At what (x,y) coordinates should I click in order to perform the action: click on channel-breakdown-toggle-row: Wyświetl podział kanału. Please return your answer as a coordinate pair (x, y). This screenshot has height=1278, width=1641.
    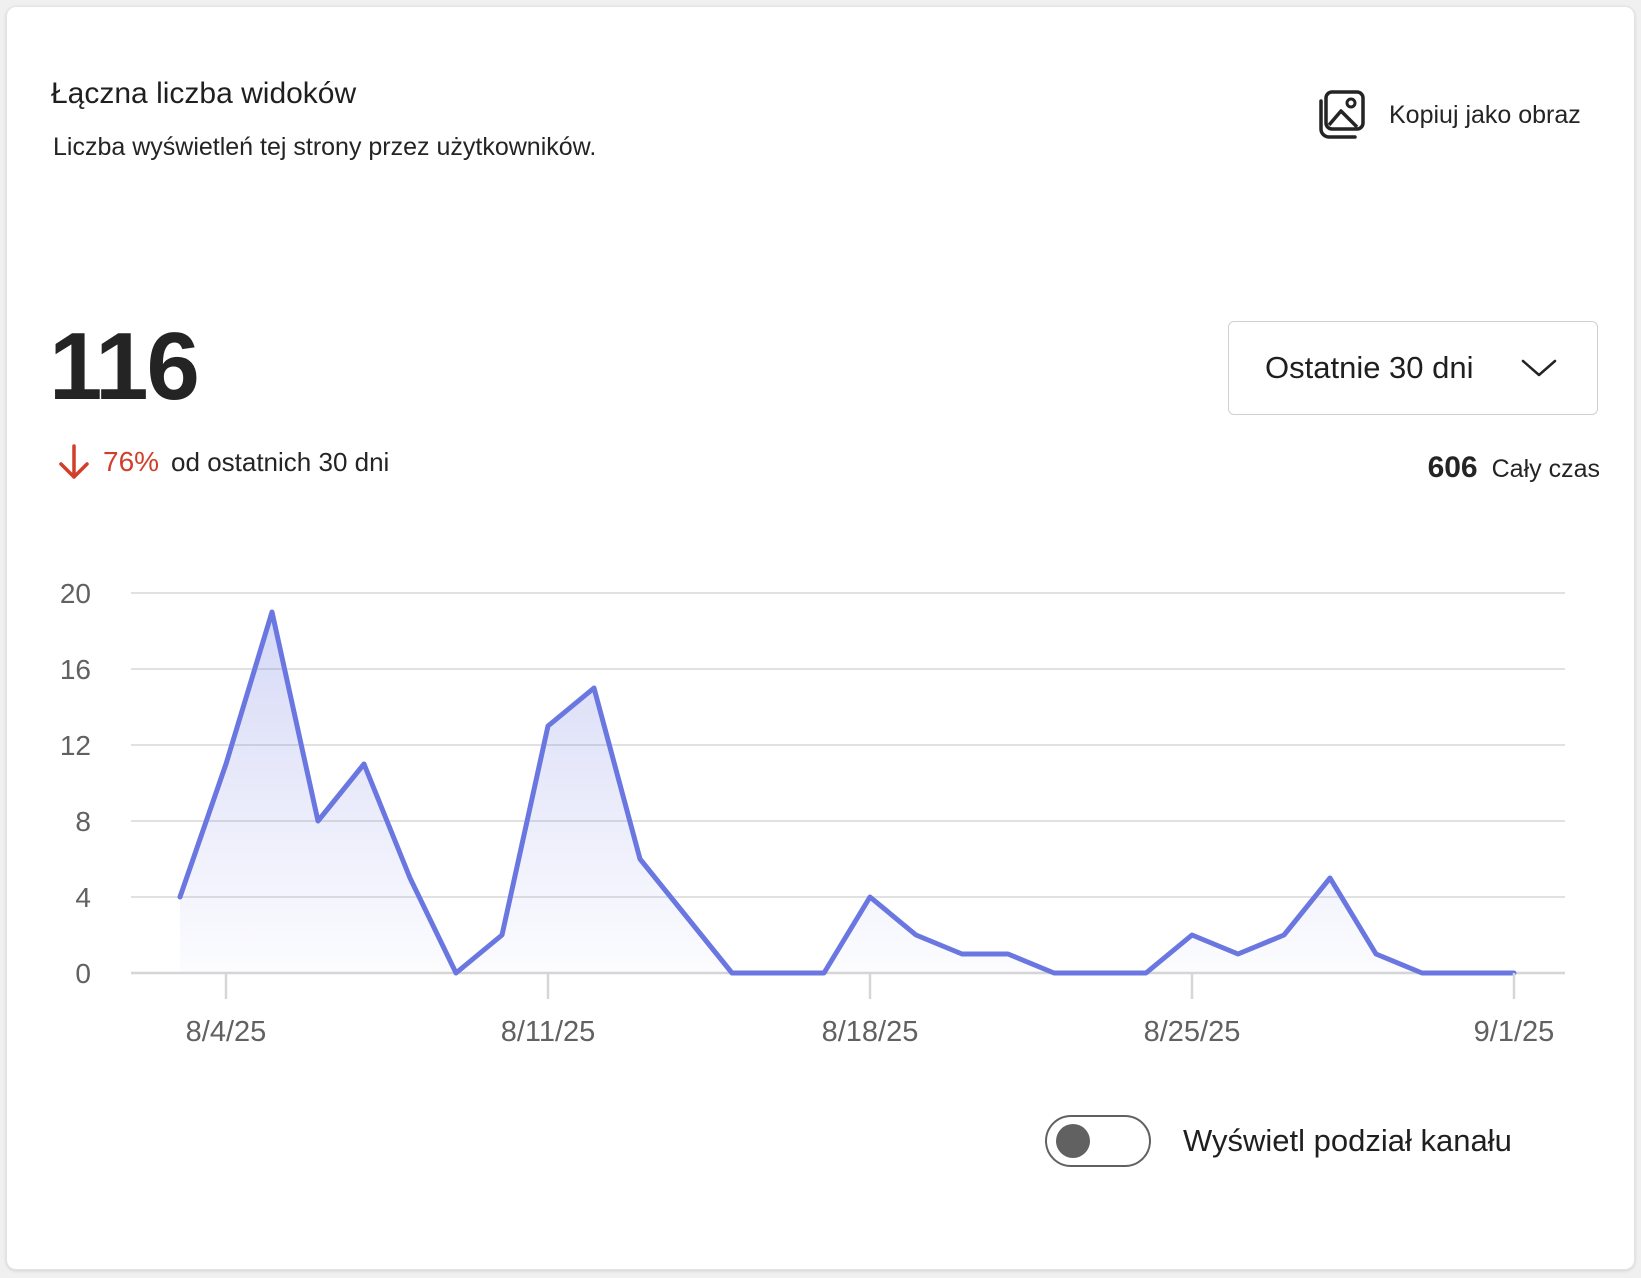
    Looking at the image, I should click on (1278, 1141).